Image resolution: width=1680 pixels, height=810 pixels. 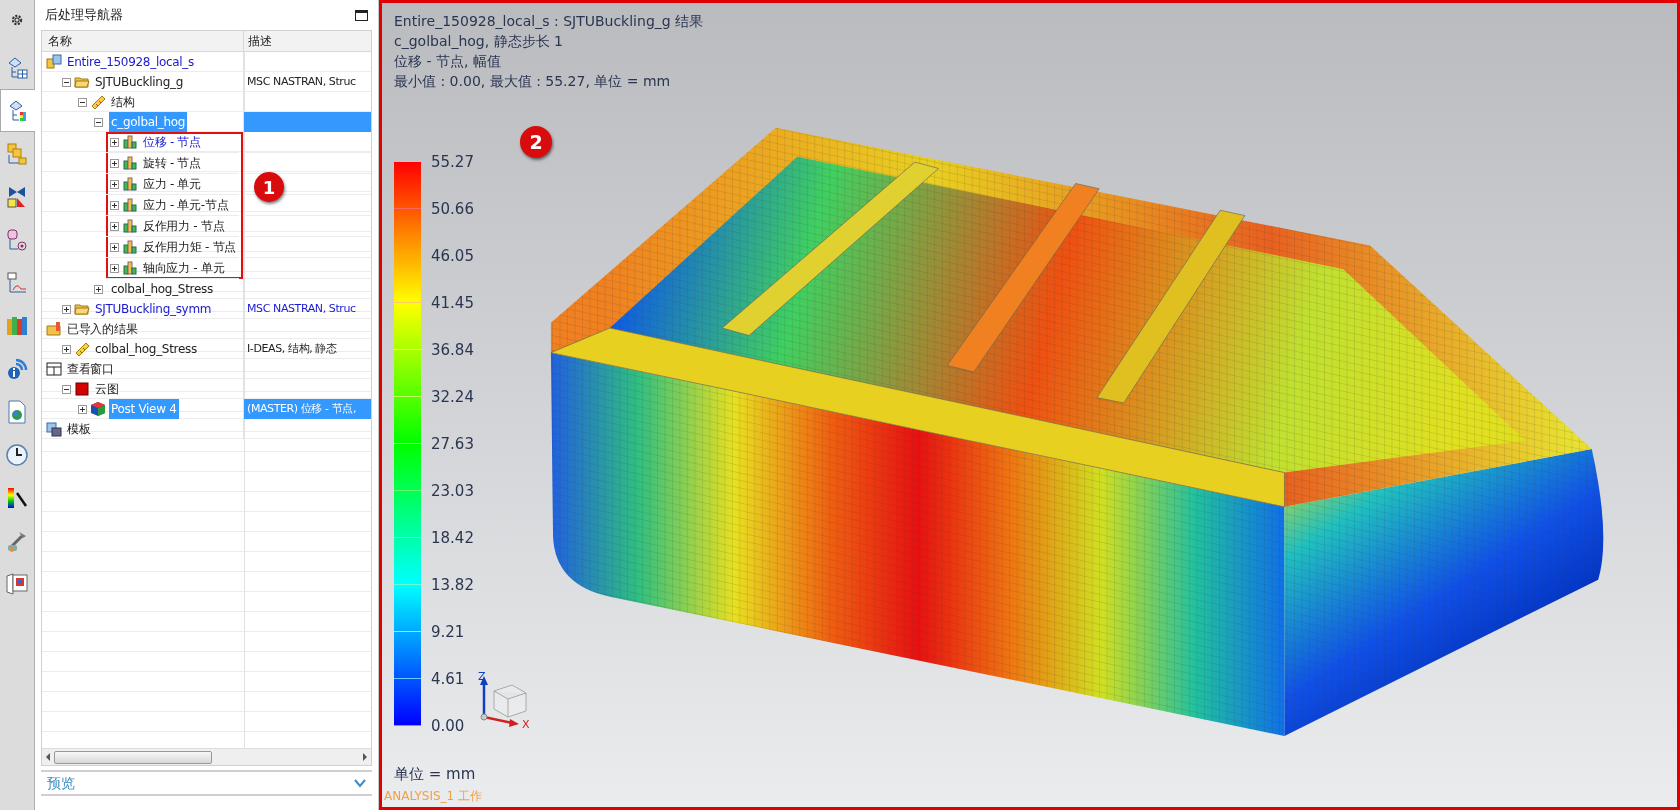 What do you see at coordinates (452, 209) in the screenshot?
I see `legend-value: 50.66` at bounding box center [452, 209].